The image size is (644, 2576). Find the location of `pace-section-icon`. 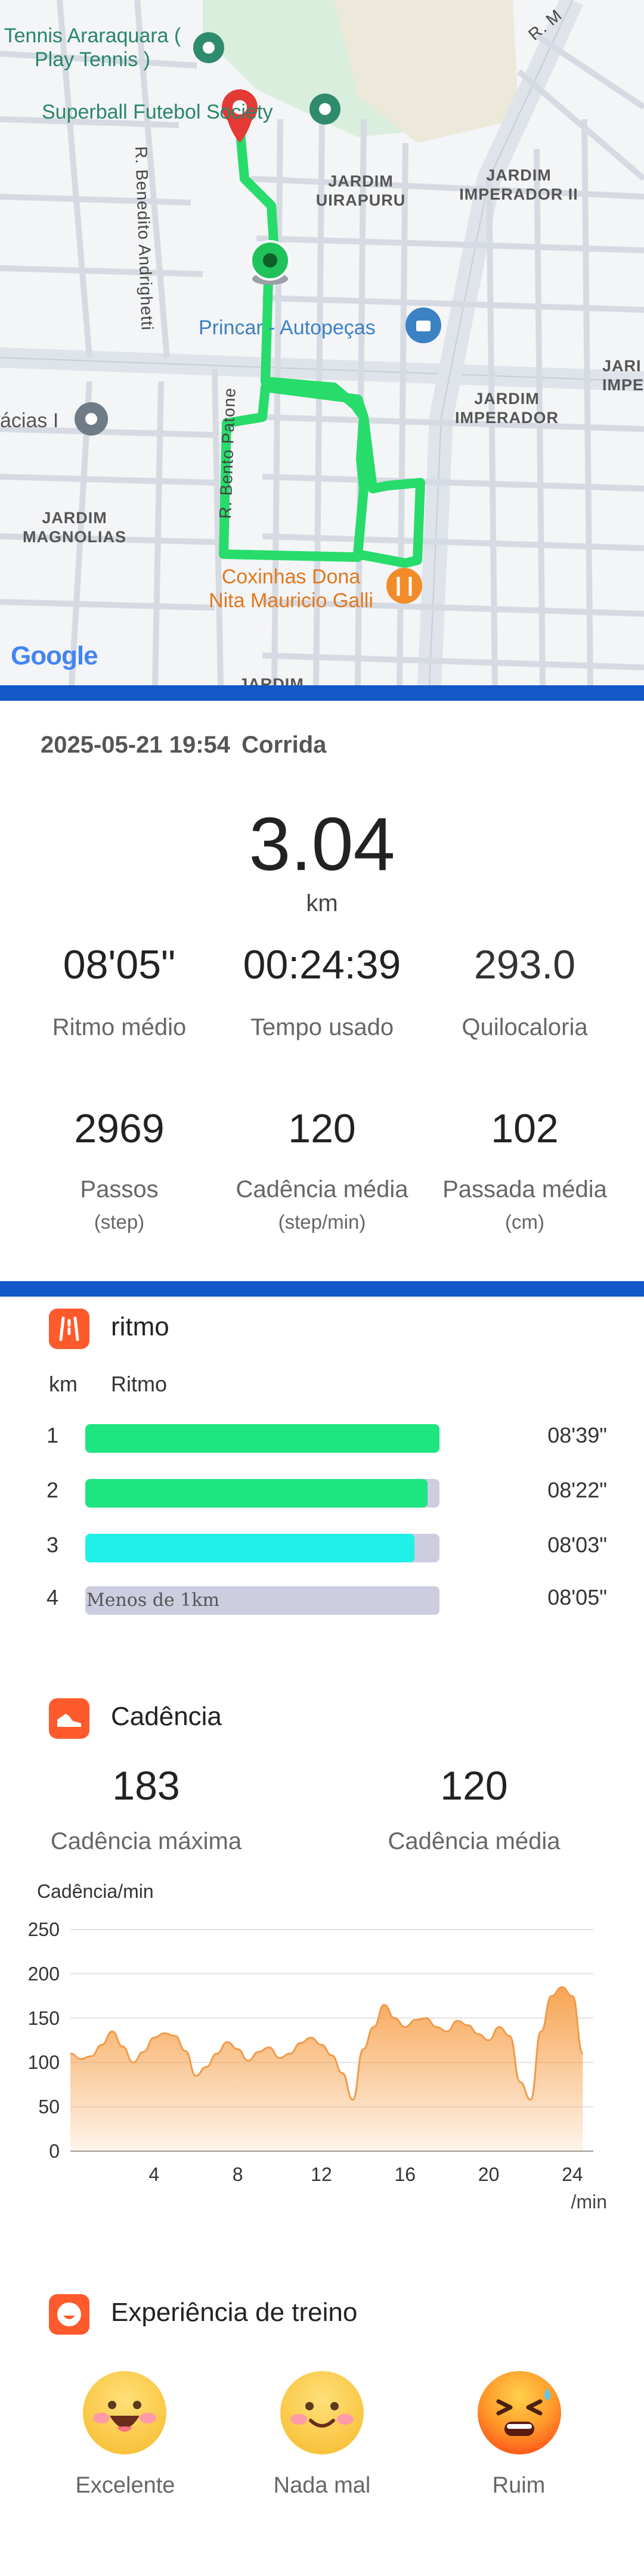

pace-section-icon is located at coordinates (69, 1329).